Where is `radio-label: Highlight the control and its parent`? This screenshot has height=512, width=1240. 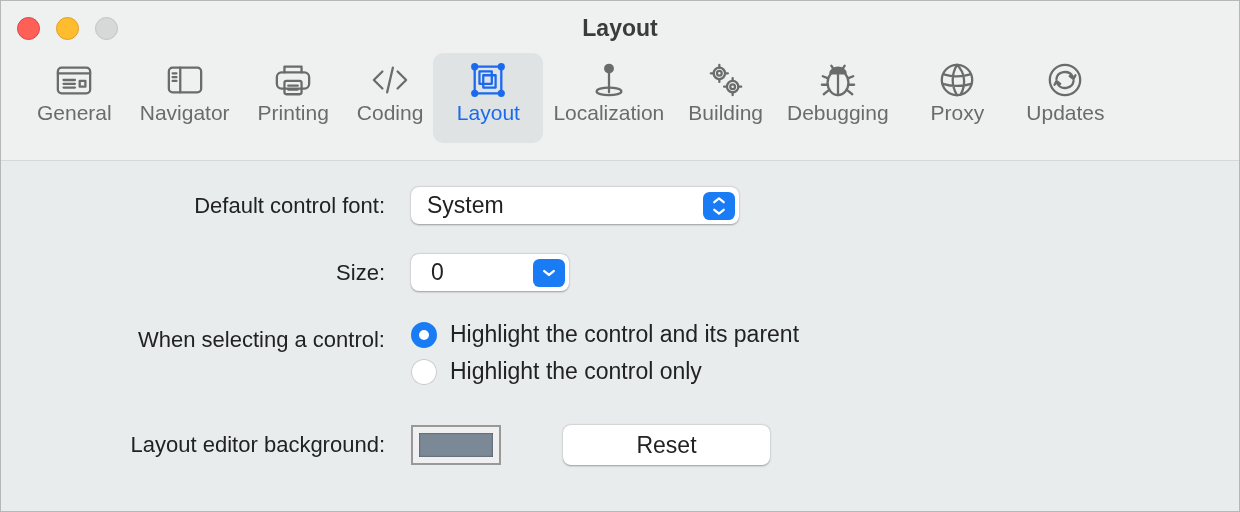 radio-label: Highlight the control and its parent is located at coordinates (625, 334).